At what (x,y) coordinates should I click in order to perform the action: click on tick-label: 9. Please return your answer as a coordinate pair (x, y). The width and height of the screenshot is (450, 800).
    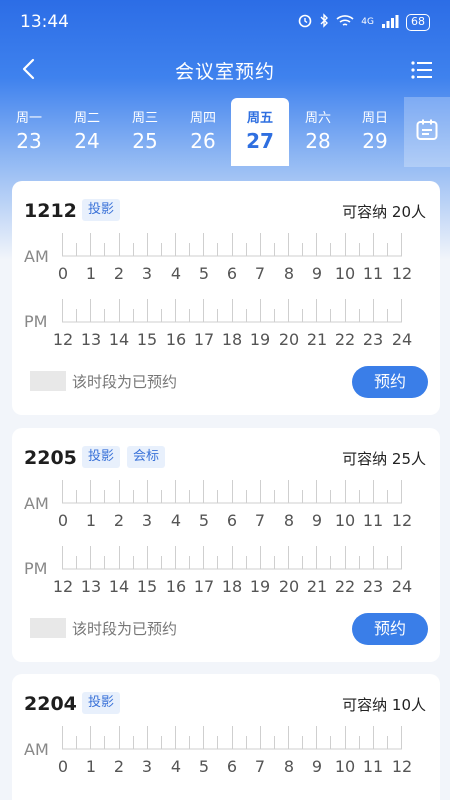
    Looking at the image, I should click on (317, 766).